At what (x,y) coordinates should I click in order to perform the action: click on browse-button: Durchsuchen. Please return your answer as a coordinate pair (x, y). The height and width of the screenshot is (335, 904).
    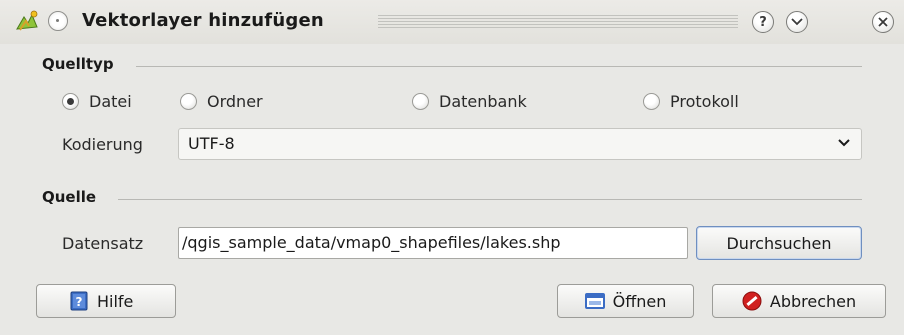
    Looking at the image, I should click on (779, 243).